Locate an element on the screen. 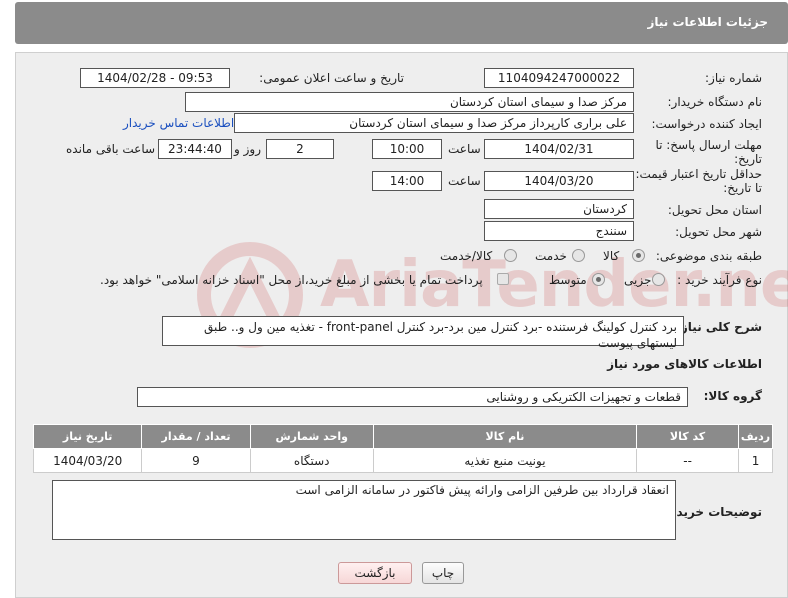 The height and width of the screenshot is (598, 788). process-medium-label: متوسط is located at coordinates (568, 280).